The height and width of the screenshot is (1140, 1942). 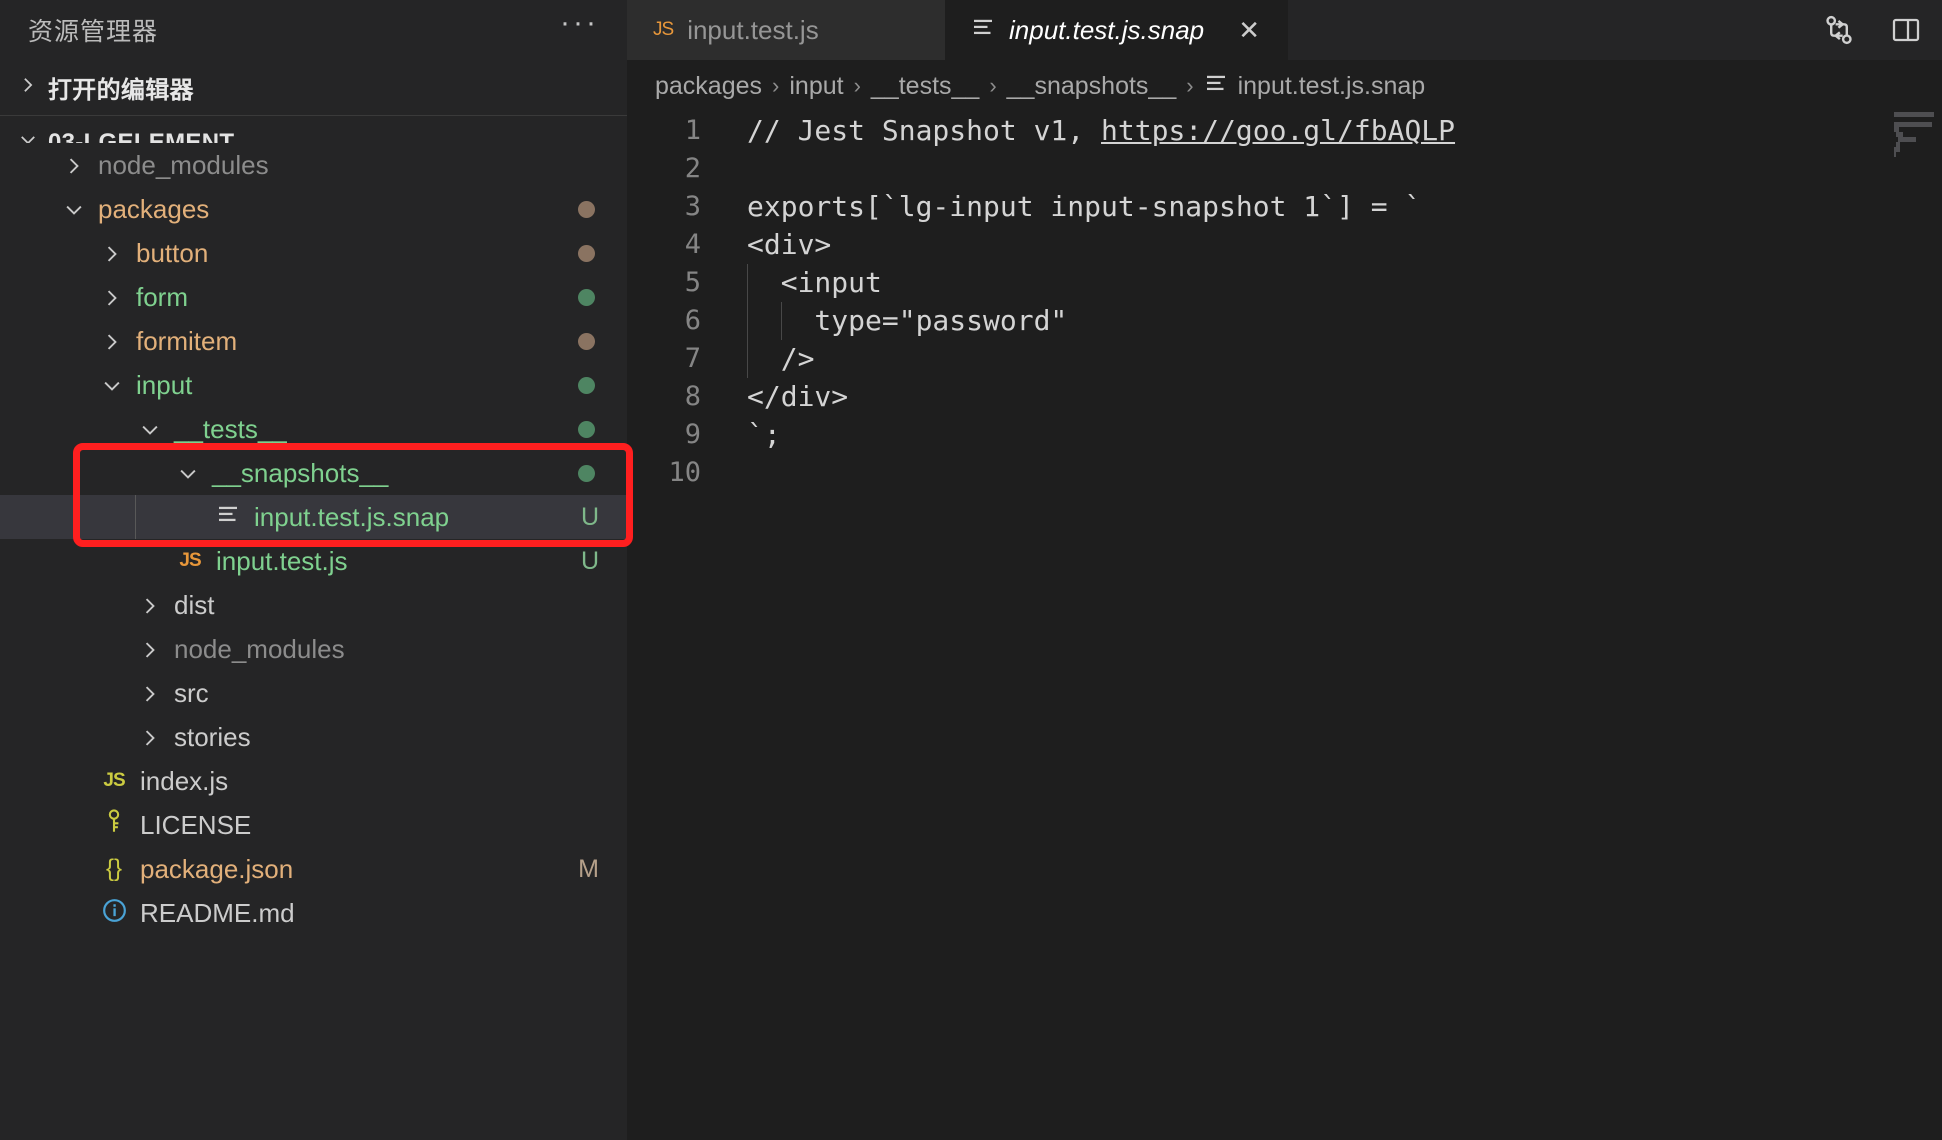 I want to click on more-actions-icon: ···, so click(x=579, y=25).